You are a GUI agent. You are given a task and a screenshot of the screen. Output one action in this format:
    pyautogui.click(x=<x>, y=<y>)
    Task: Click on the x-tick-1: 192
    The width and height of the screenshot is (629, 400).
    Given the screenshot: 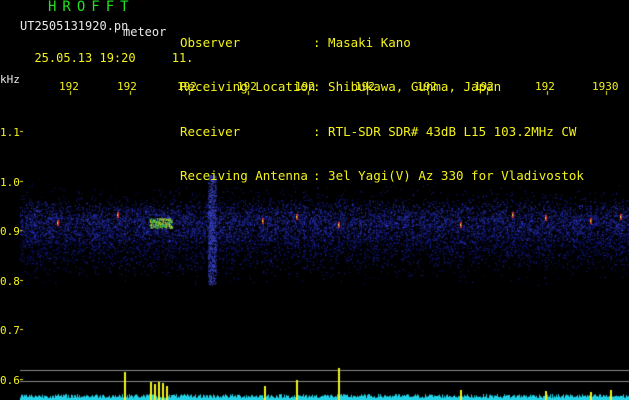 What is the action you would take?
    pyautogui.click(x=69, y=86)
    